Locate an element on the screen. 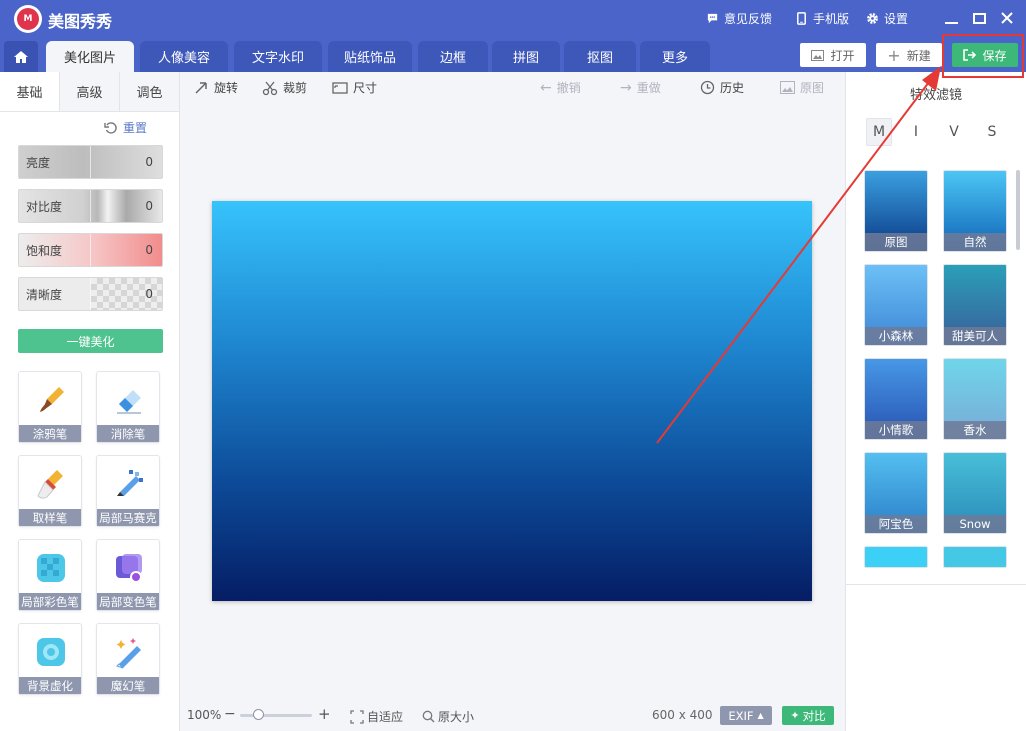 The height and width of the screenshot is (731, 1026). tool-background-blur: 背景虚化 is located at coordinates (50, 659).